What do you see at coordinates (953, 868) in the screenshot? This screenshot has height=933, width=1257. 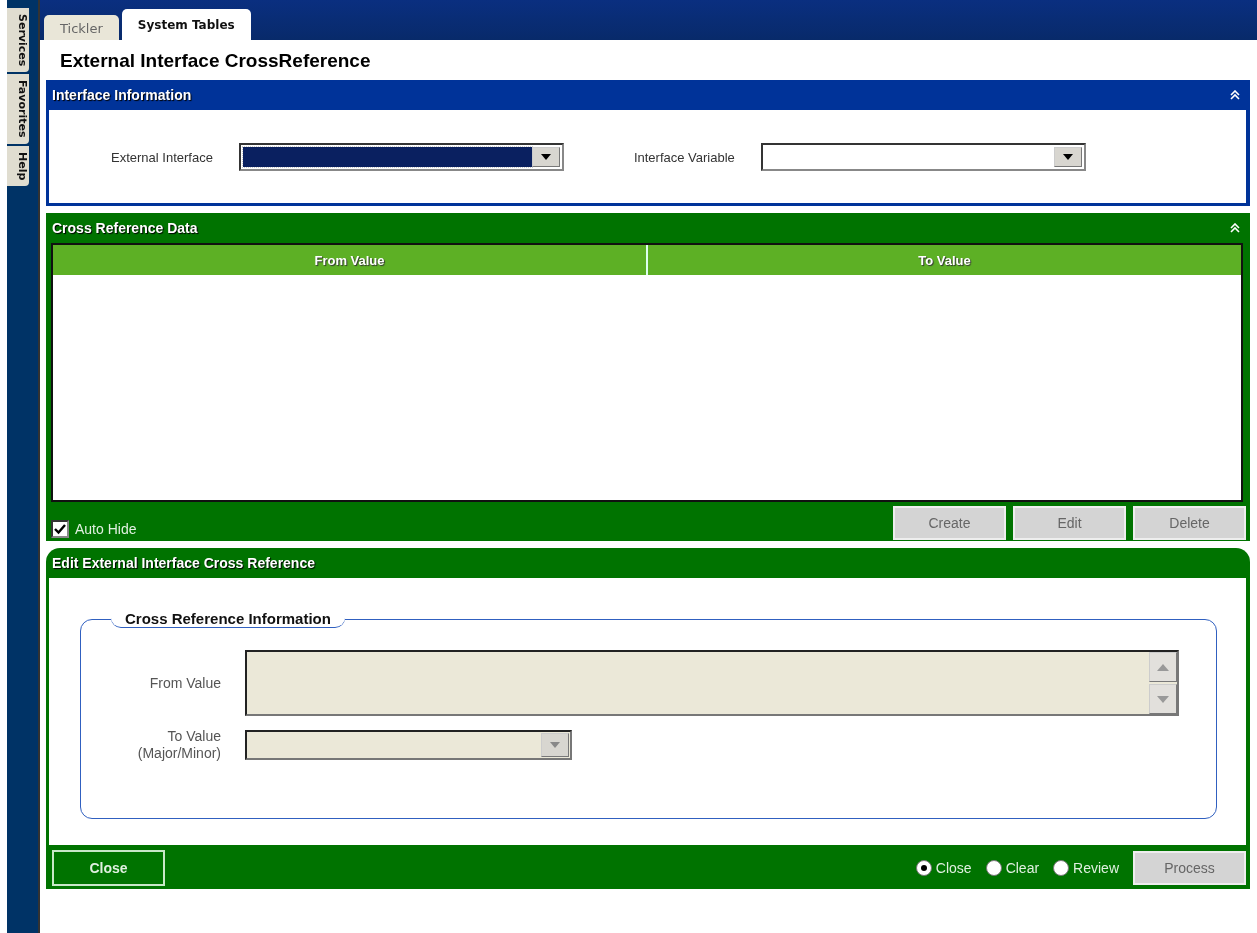 I see `radio-label: Close` at bounding box center [953, 868].